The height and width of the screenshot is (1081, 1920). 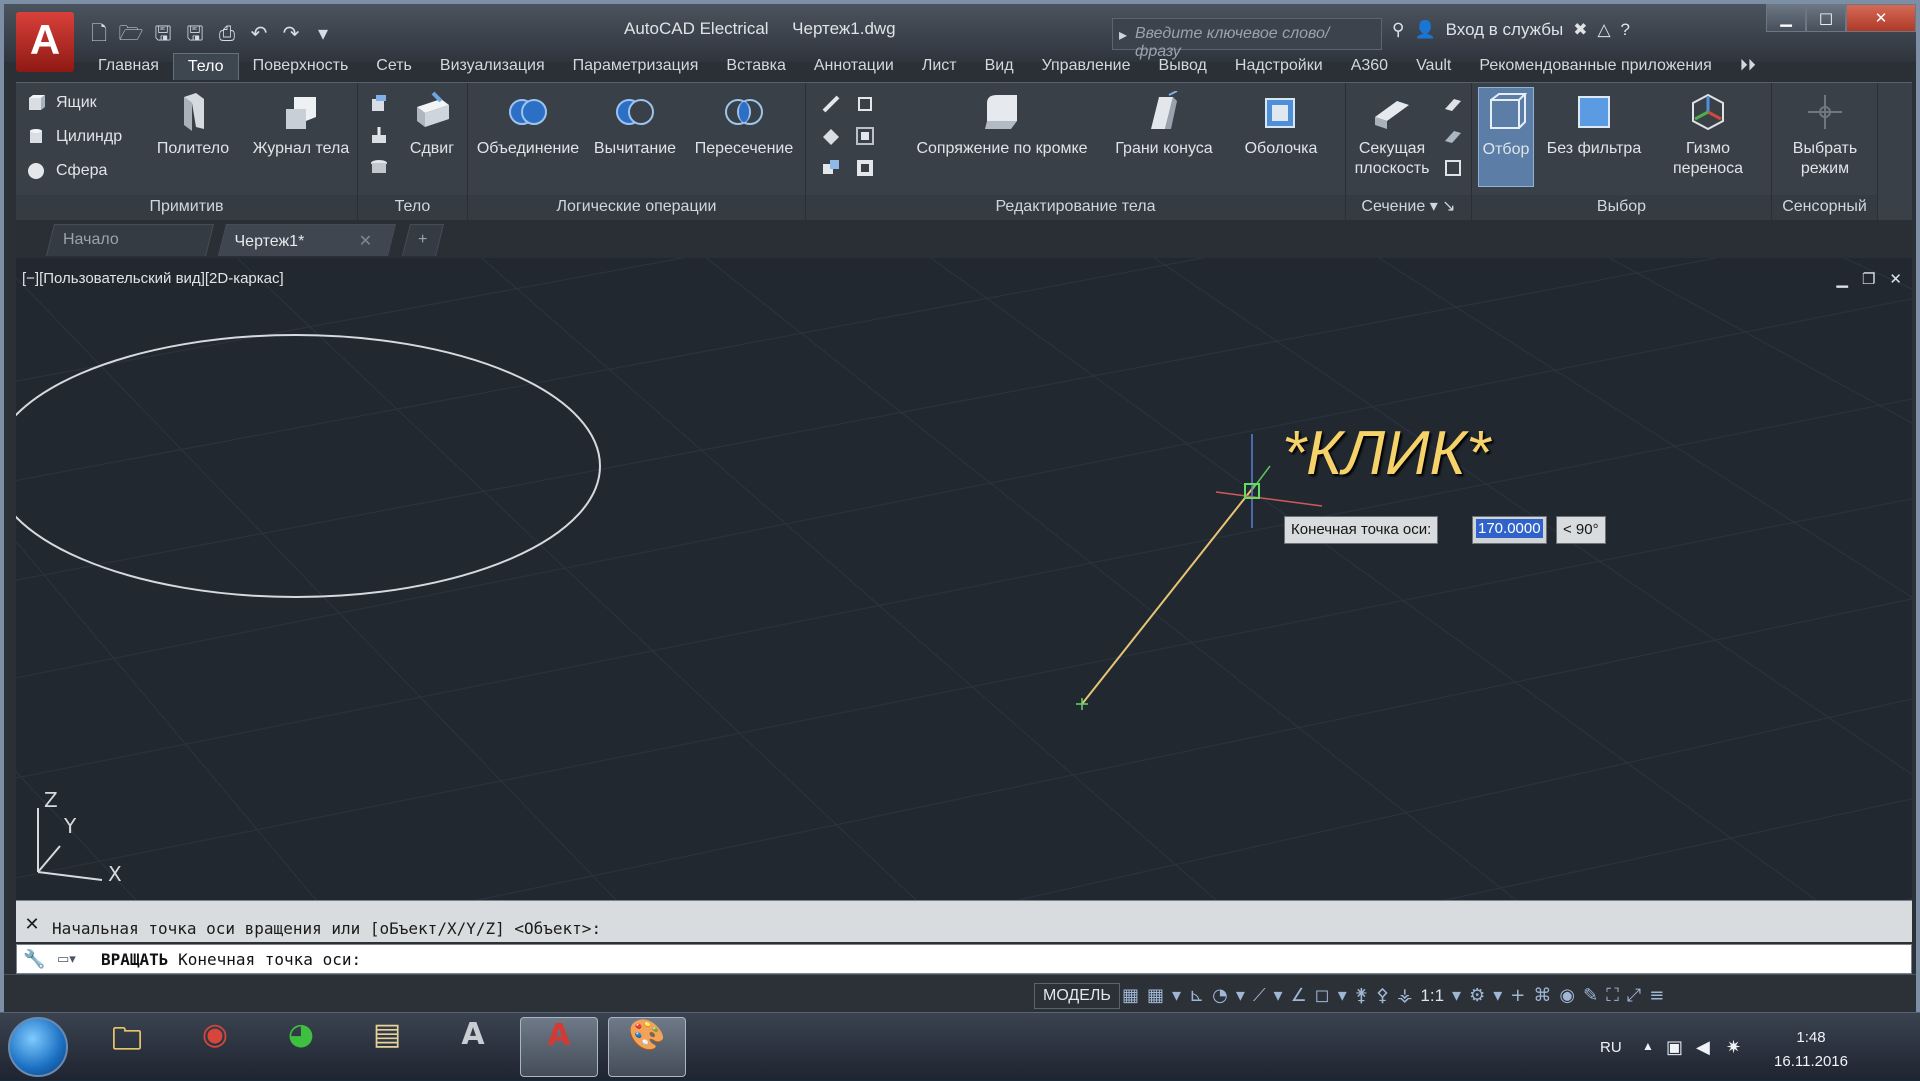 What do you see at coordinates (1581, 530) in the screenshot?
I see `dynamic-input-angle-field: < 90°` at bounding box center [1581, 530].